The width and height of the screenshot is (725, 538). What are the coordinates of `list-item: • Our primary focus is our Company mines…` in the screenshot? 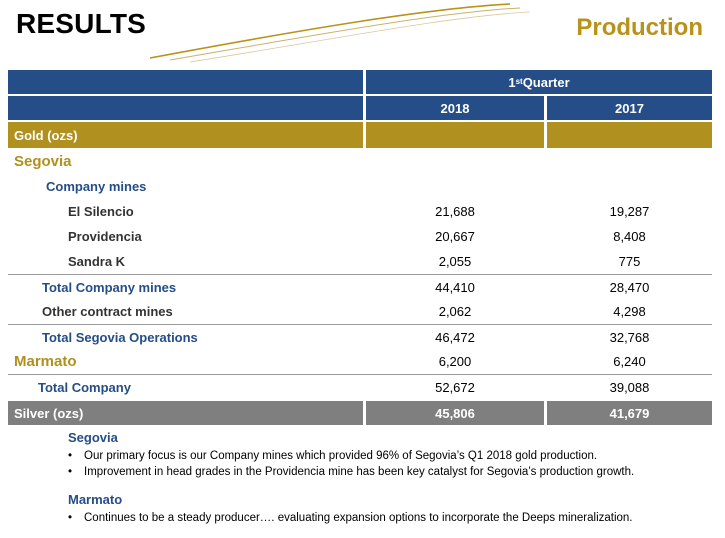 It's located at (333, 456).